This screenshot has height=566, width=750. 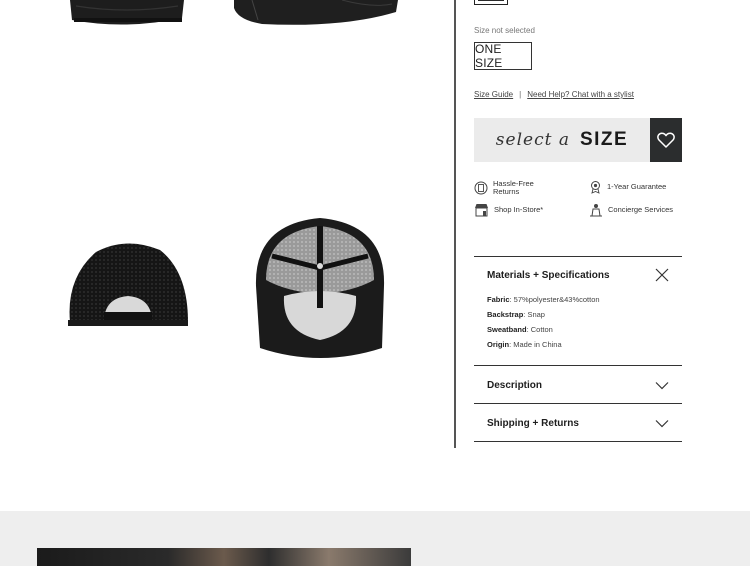 What do you see at coordinates (596, 210) in the screenshot?
I see `concierge-icon` at bounding box center [596, 210].